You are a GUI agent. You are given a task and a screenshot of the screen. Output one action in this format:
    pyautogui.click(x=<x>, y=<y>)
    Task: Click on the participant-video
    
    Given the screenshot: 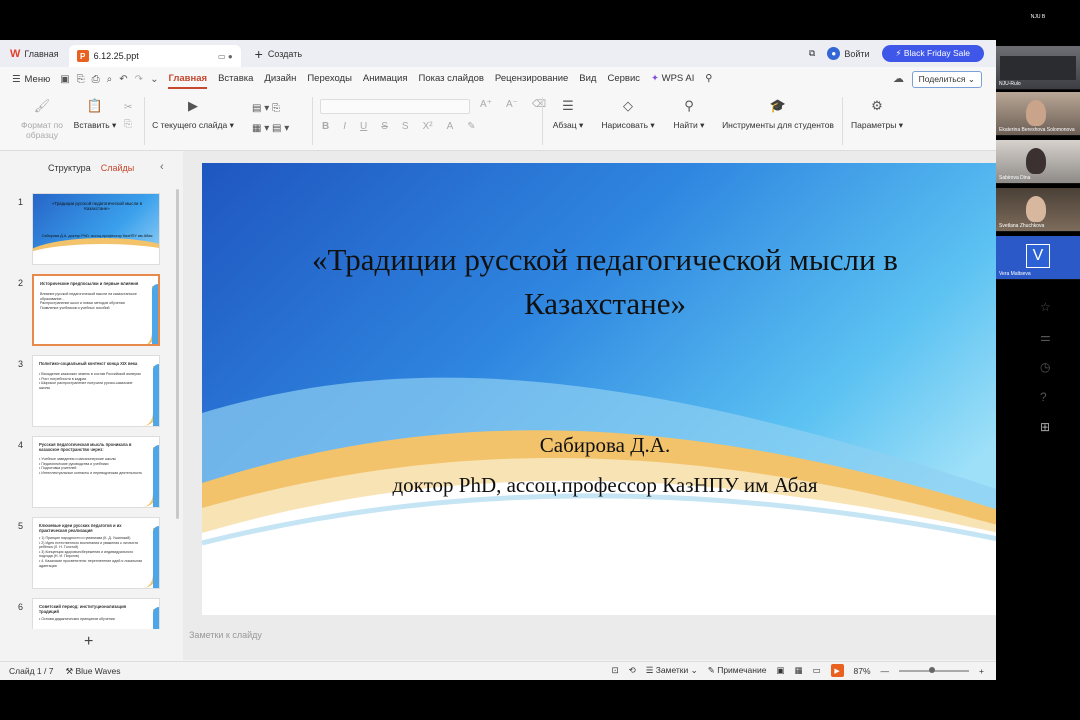 What is the action you would take?
    pyautogui.click(x=1036, y=161)
    